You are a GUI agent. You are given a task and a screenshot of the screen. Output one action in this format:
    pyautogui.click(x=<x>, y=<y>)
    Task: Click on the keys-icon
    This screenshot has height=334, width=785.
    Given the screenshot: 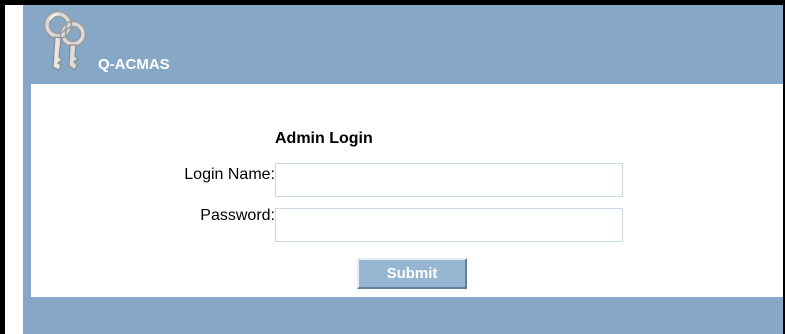 What is the action you would take?
    pyautogui.click(x=65, y=40)
    